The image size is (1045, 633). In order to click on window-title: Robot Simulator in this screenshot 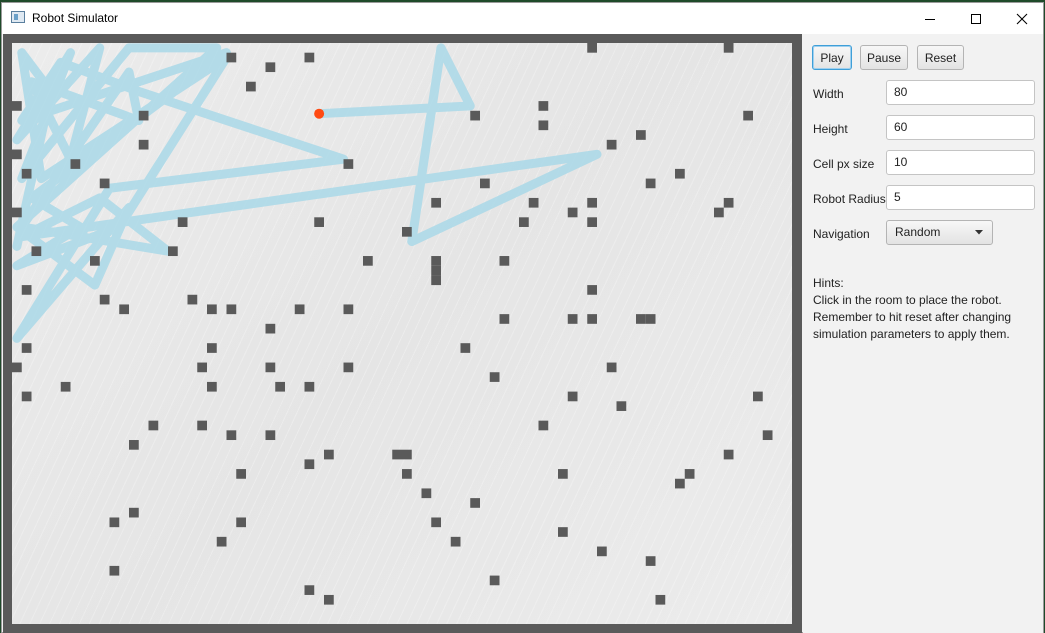, I will do `click(75, 18)`.